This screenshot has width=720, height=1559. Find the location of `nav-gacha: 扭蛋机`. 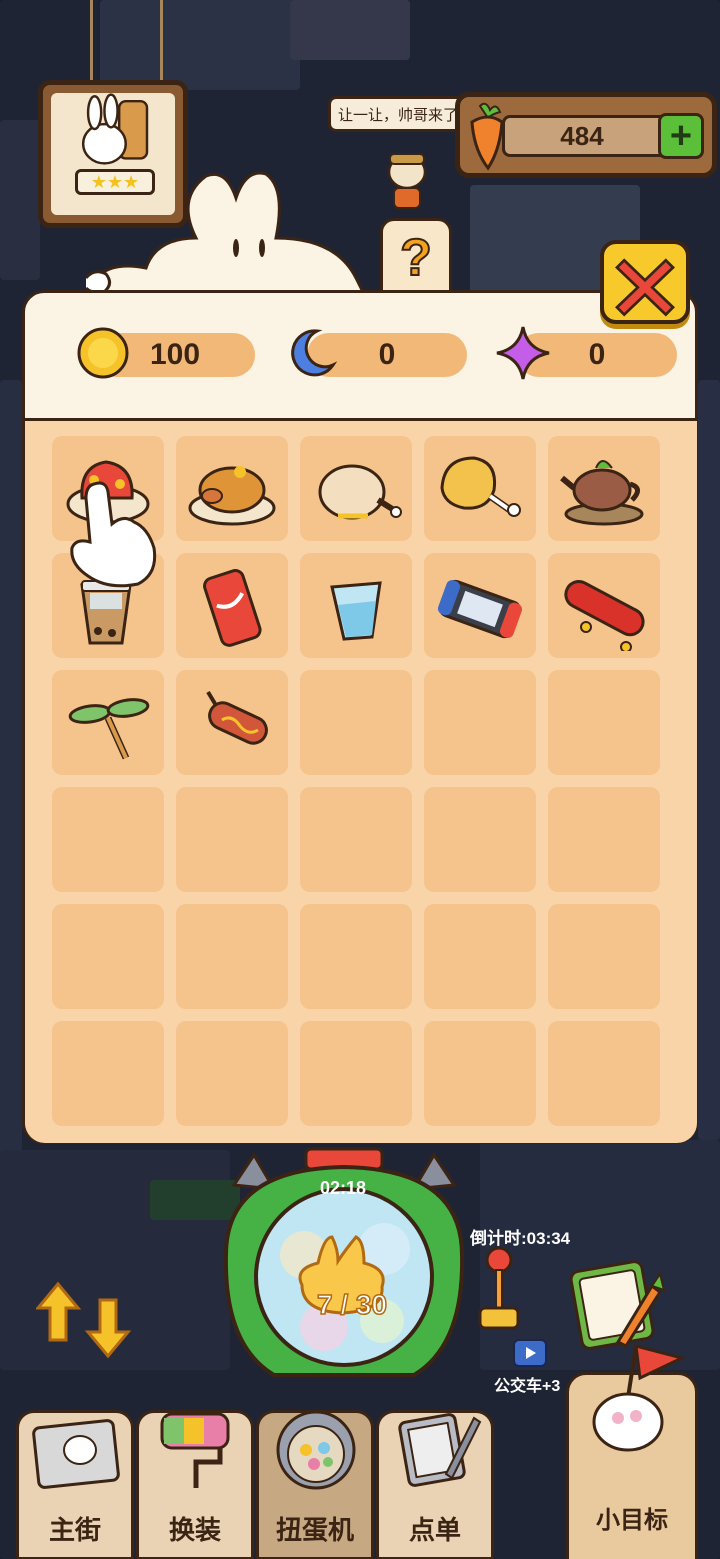

nav-gacha: 扭蛋机 is located at coordinates (315, 1484).